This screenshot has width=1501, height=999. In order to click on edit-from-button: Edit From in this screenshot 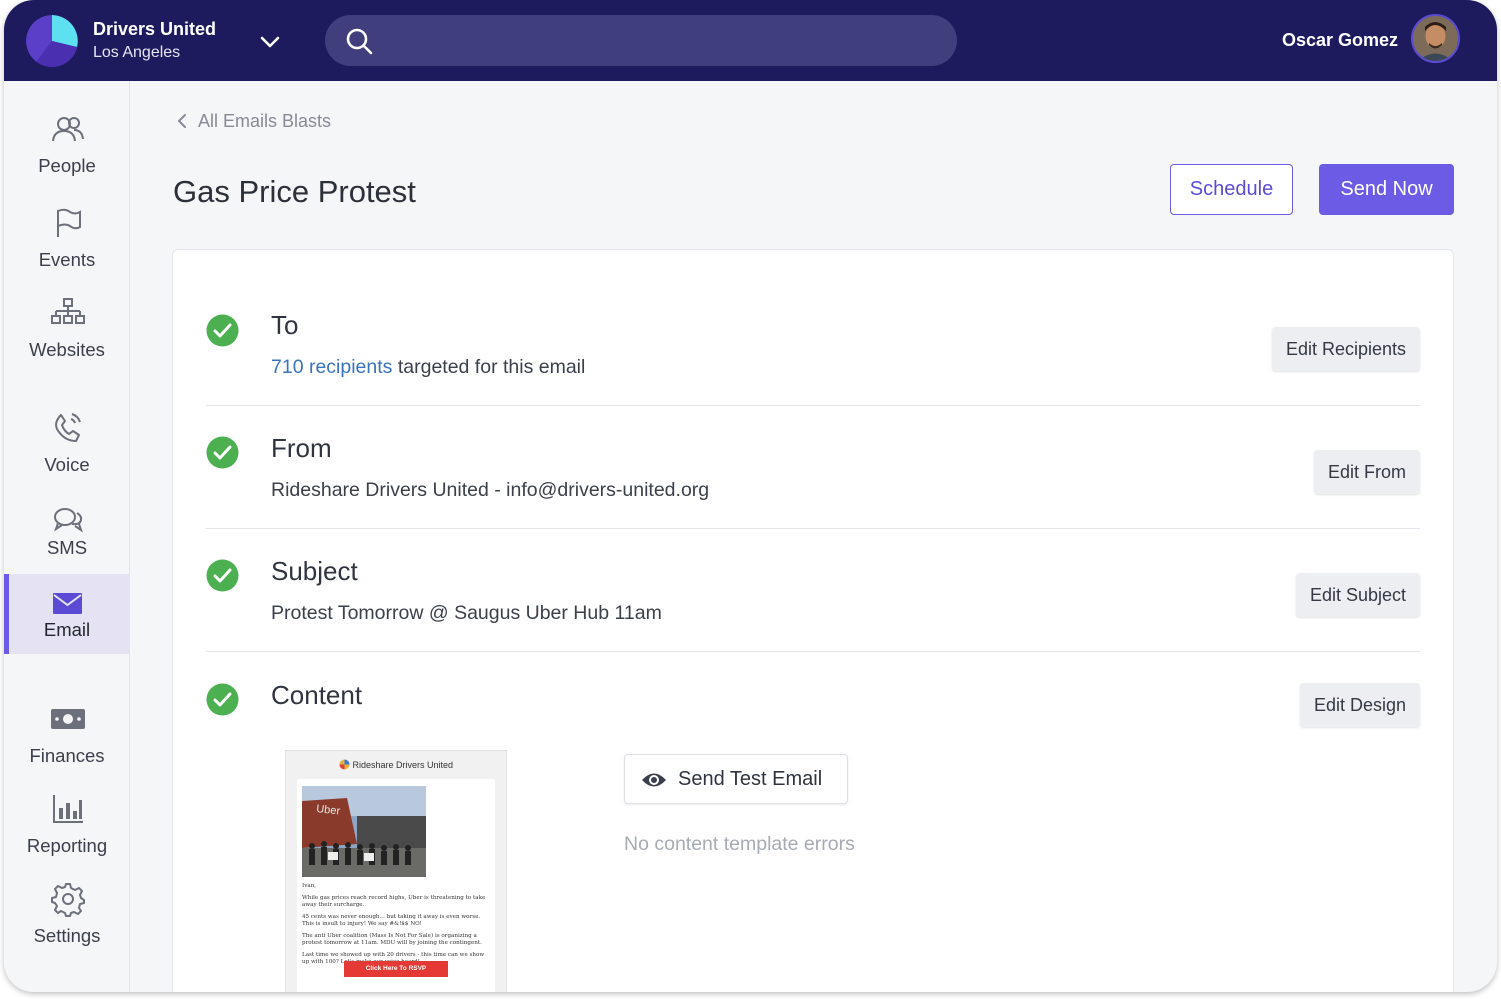, I will do `click(1366, 472)`.